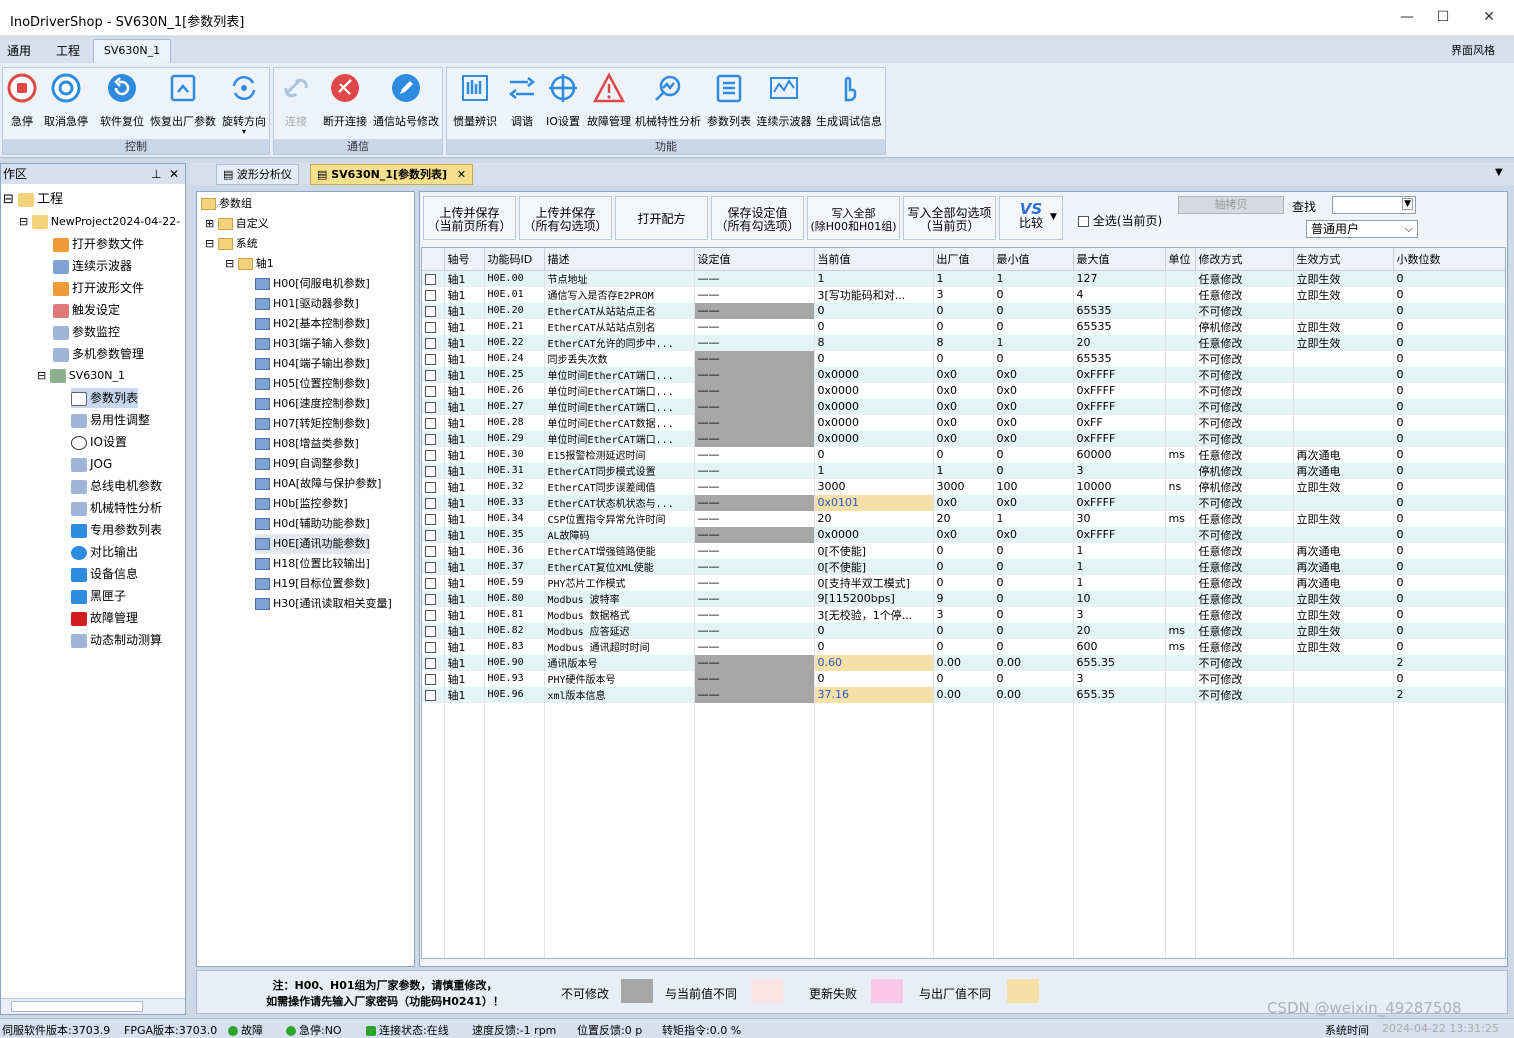 The height and width of the screenshot is (1038, 1514). I want to click on compare-button: VS 比较 ▼, so click(1031, 218).